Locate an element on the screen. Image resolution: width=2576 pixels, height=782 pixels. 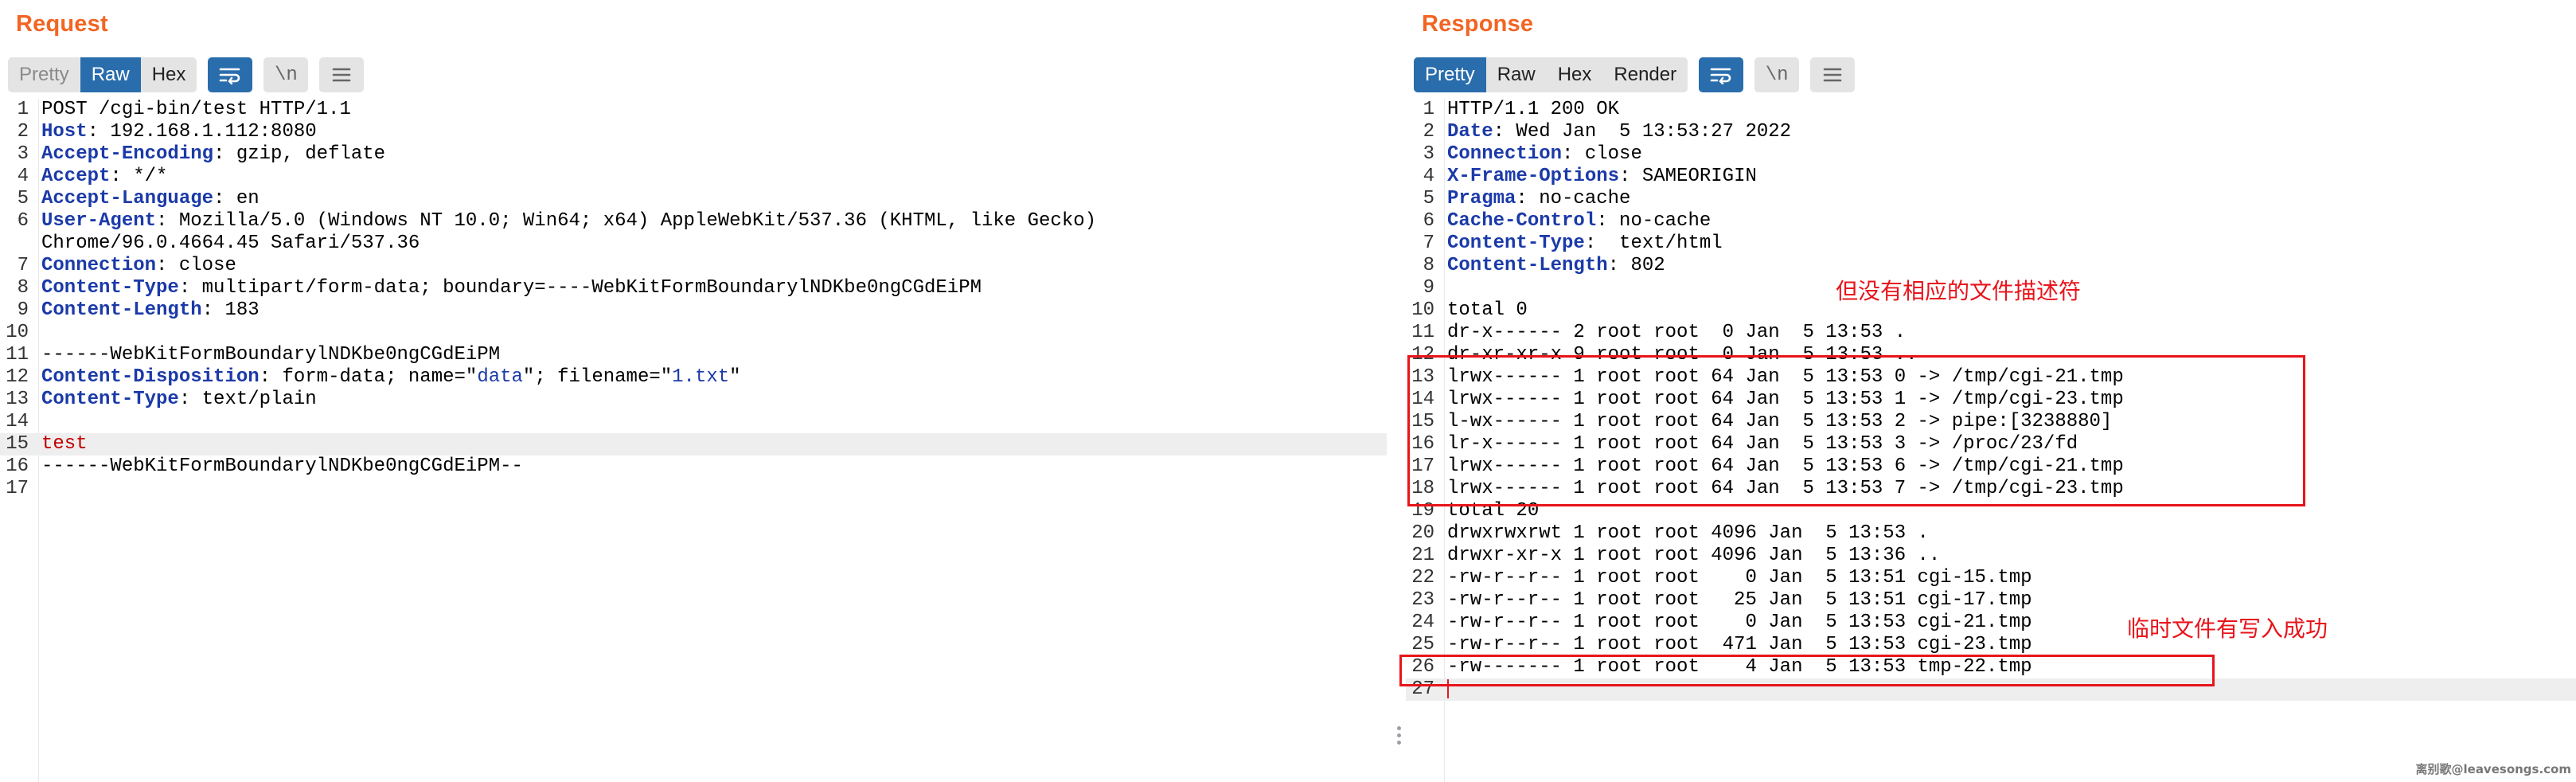
line-number: 16 is located at coordinates (17, 466).